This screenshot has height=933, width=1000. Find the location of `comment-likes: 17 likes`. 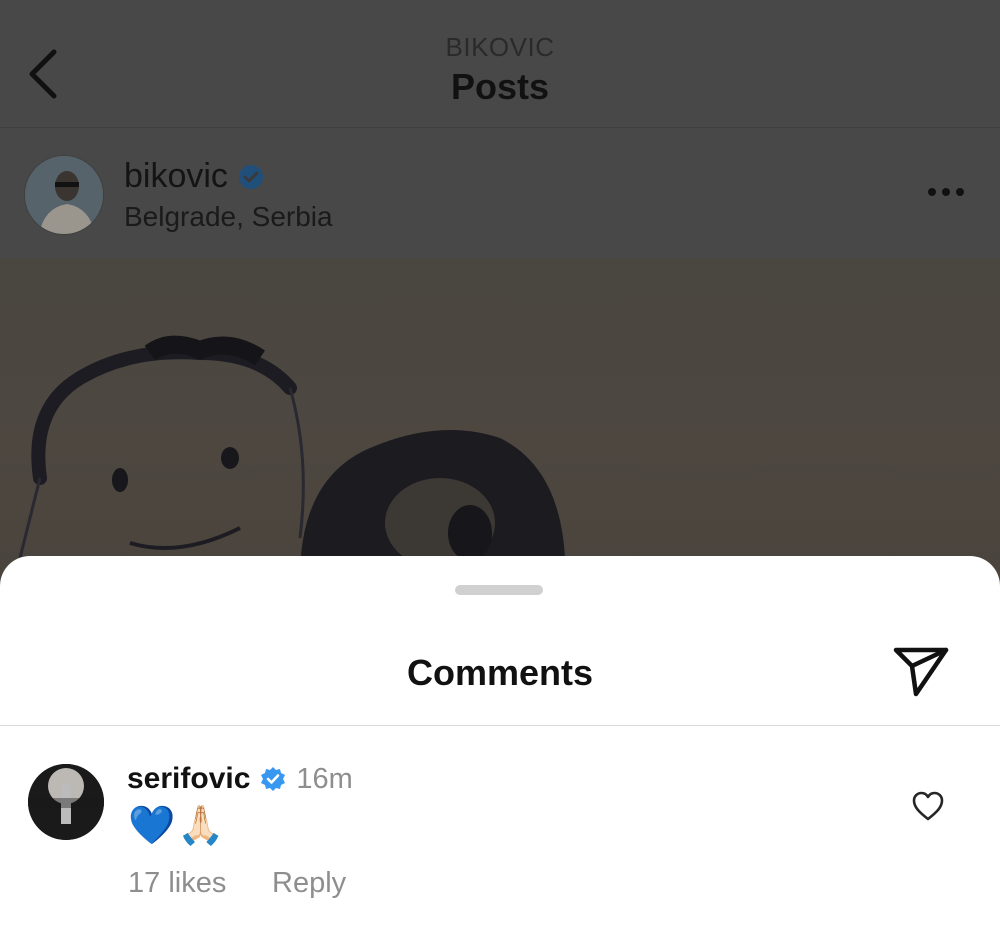

comment-likes: 17 likes is located at coordinates (177, 883).